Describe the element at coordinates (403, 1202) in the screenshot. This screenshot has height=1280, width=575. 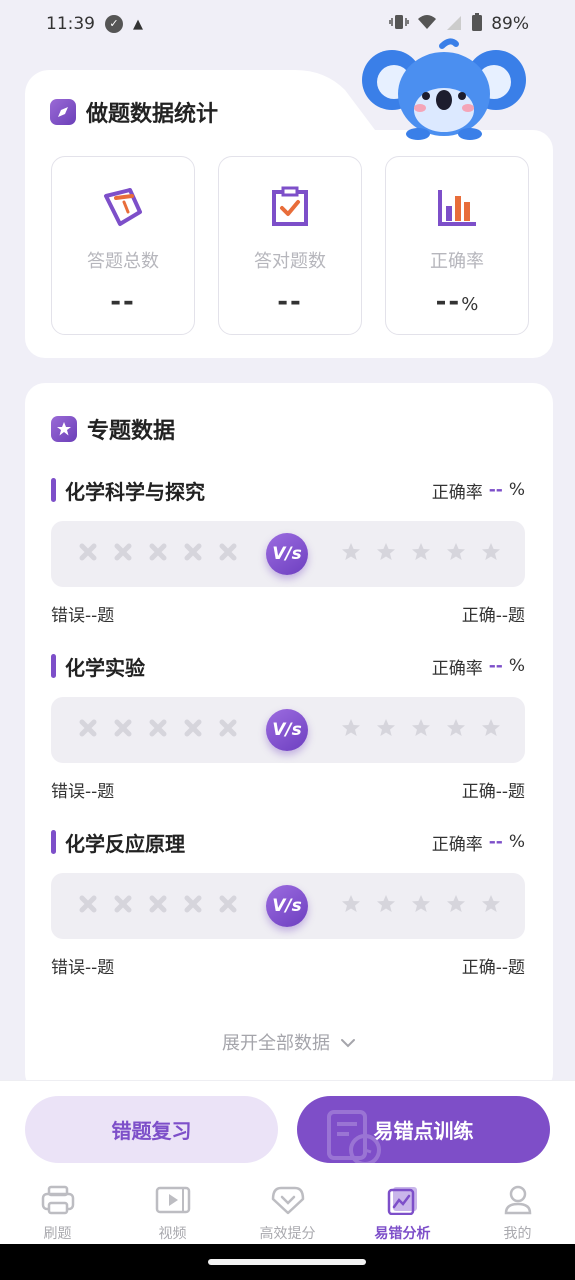
I see `analysis-icon` at that location.